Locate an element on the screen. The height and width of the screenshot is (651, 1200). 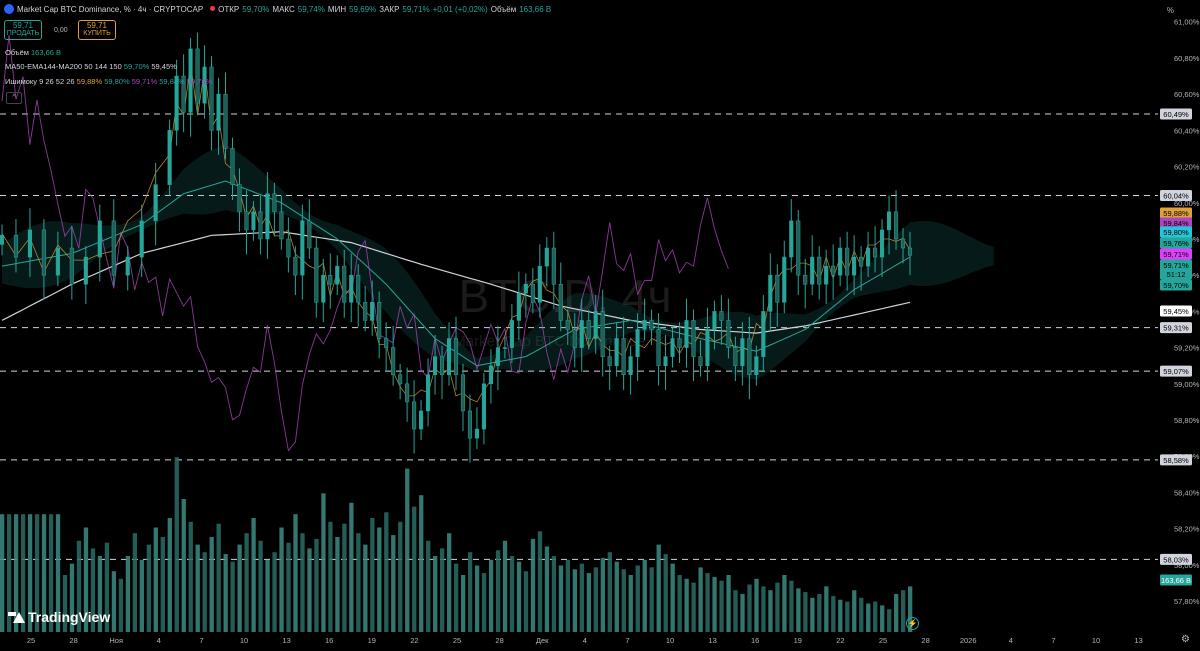
ichimoku-value-3: 59,71% is located at coordinates (144, 81).